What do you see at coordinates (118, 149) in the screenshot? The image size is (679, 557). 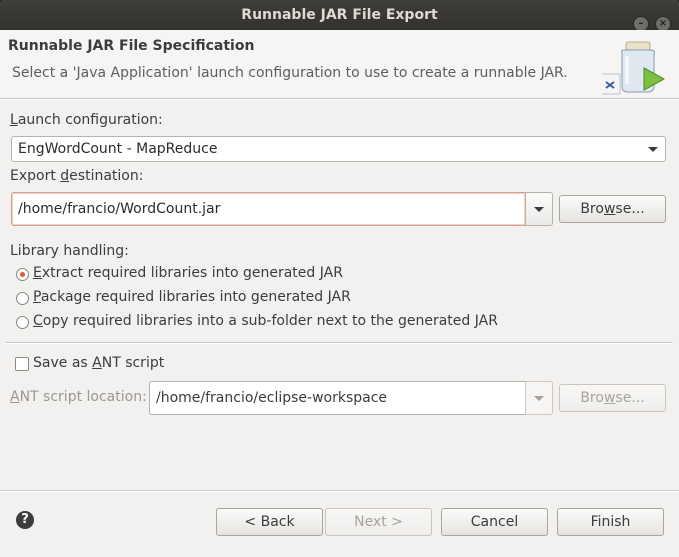 I see `launch-config-value: EngWordCount - MapReduce` at bounding box center [118, 149].